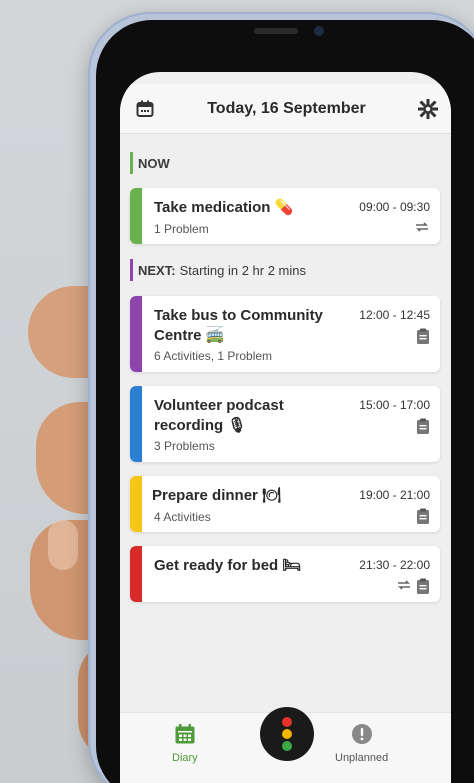 Image resolution: width=474 pixels, height=783 pixels. I want to click on activity-card-bed: Get ready for bed 🛏 21:30 - 22:00, so click(285, 574).